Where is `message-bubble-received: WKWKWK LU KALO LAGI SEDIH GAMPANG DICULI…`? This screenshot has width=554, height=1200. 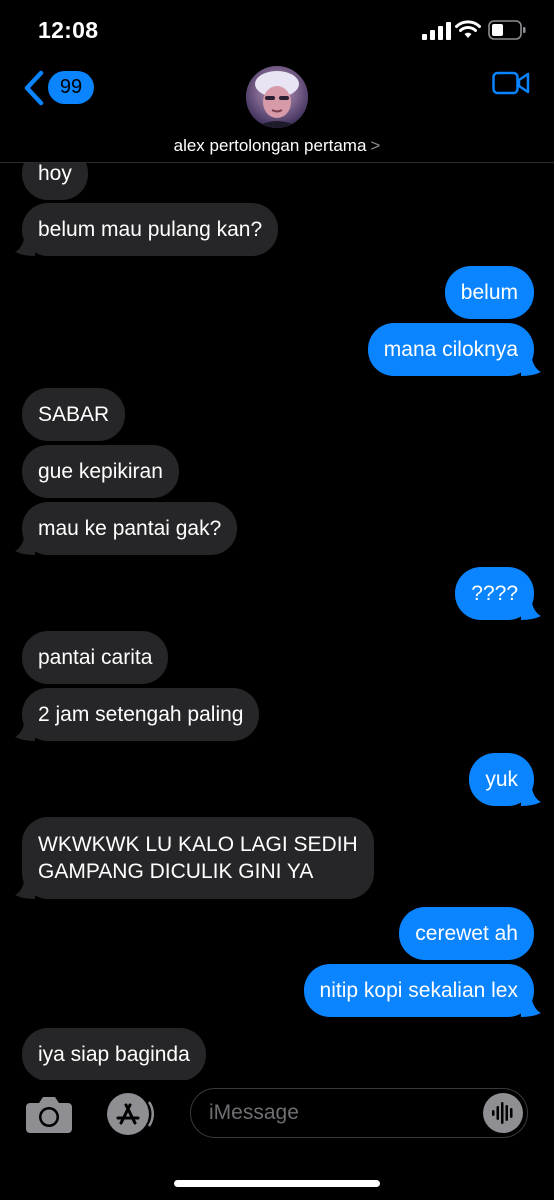
message-bubble-received: WKWKWK LU KALO LAGI SEDIH GAMPANG DICULI… is located at coordinates (194, 858).